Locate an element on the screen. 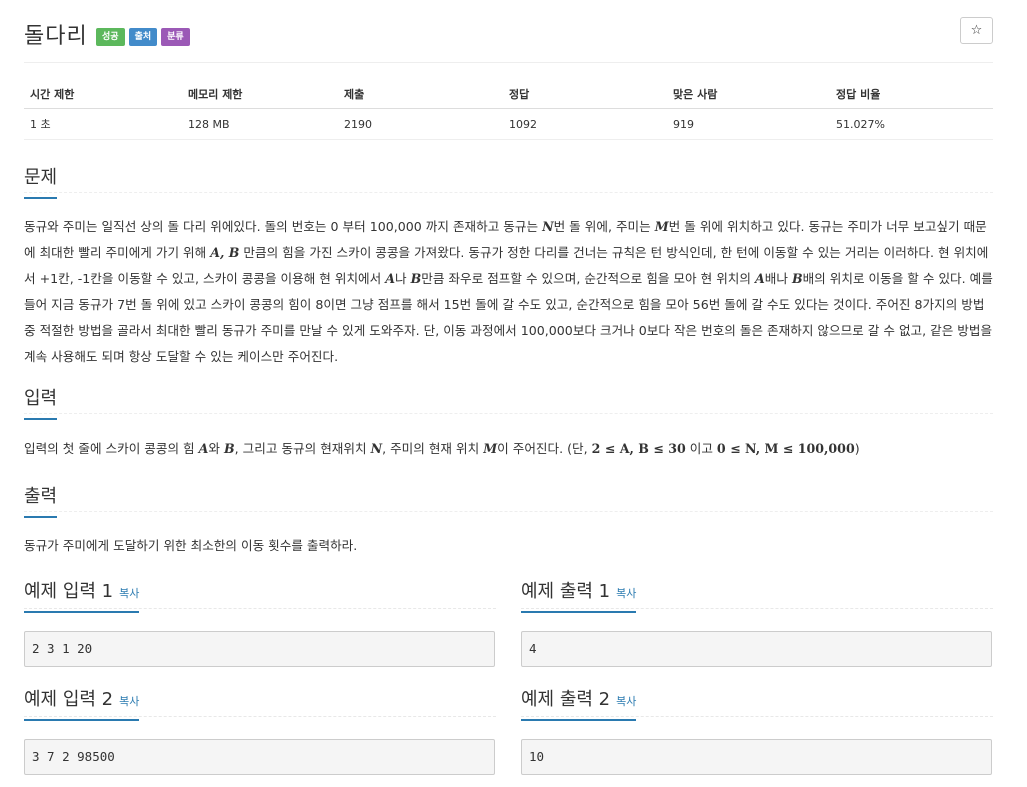 The height and width of the screenshot is (787, 1027). success-label: 성공 is located at coordinates (110, 37).